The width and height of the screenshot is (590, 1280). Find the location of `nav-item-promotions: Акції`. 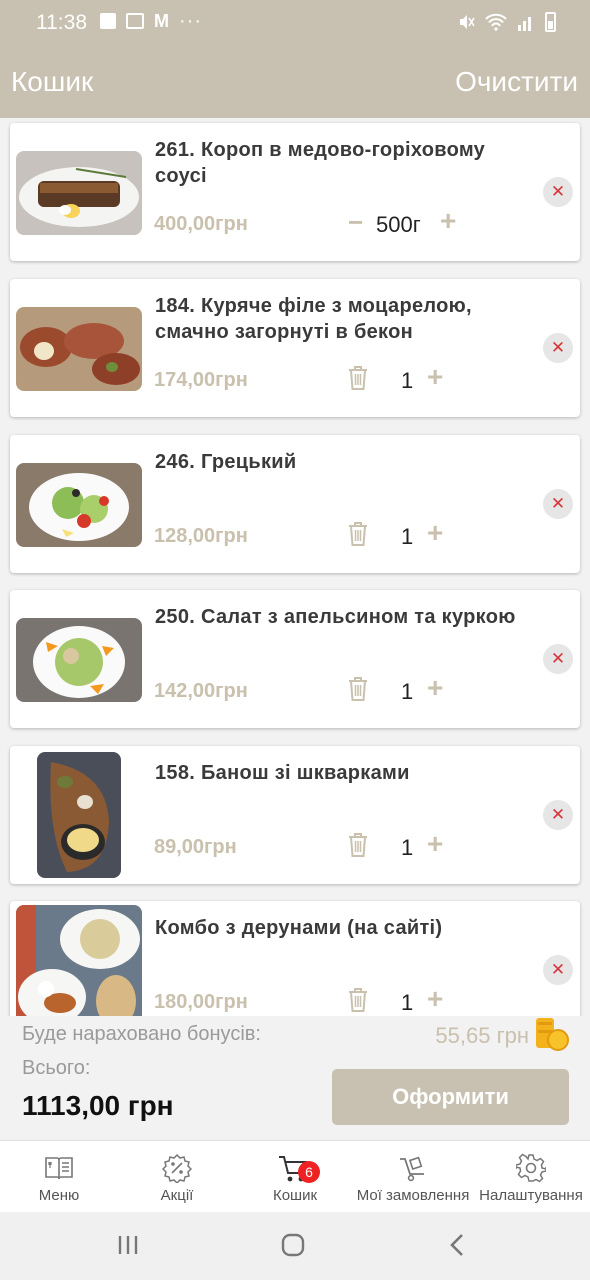

nav-item-promotions: Акції is located at coordinates (177, 1177).